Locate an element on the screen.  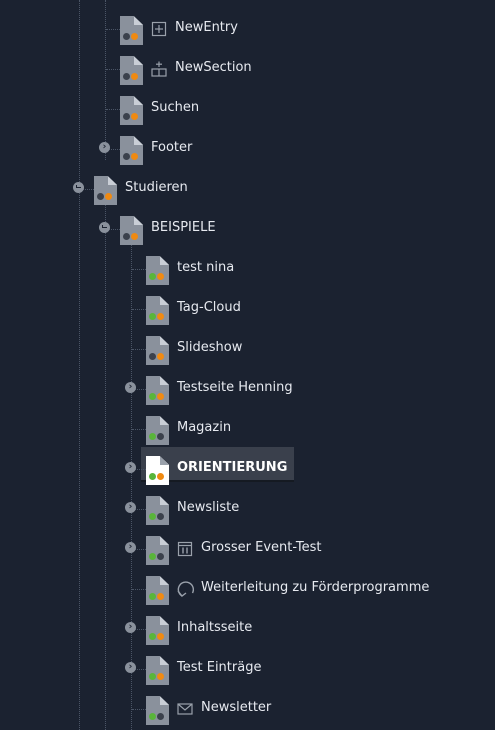
tree-item-magazin: Magazin is located at coordinates (247, 428).